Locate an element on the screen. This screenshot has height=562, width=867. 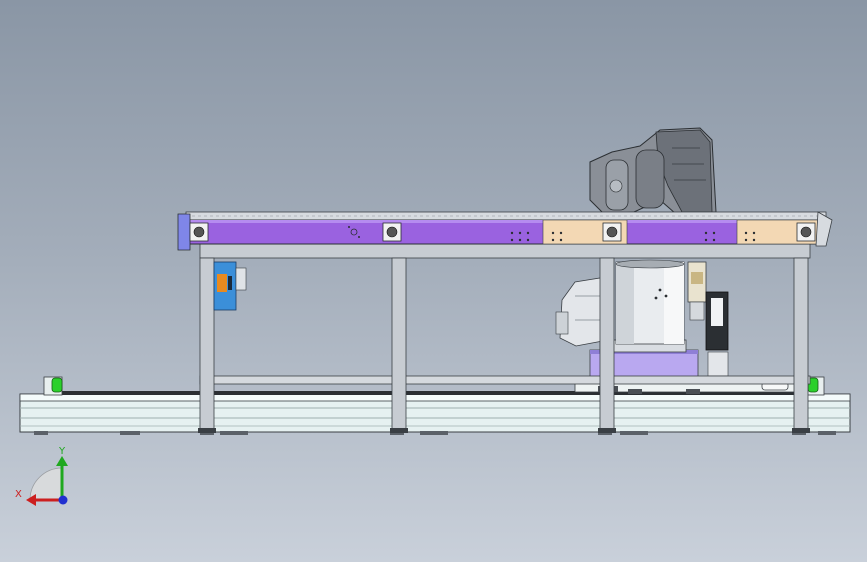
left-end-stop is located at coordinates (53, 386).